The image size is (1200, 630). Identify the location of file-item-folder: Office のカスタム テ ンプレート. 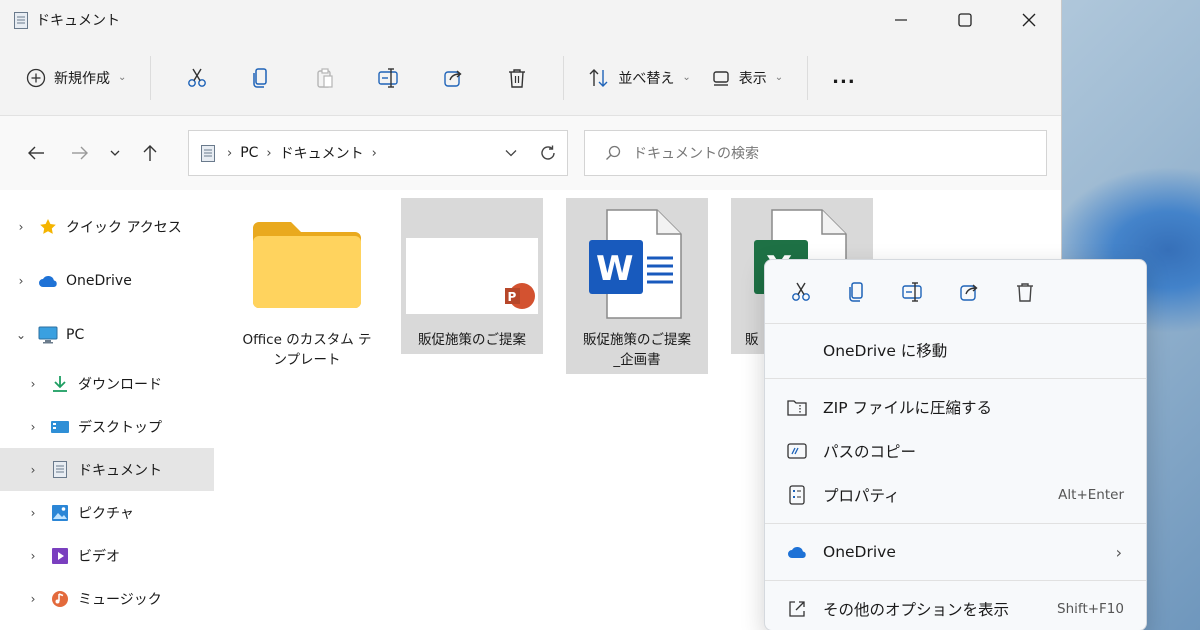
(307, 286).